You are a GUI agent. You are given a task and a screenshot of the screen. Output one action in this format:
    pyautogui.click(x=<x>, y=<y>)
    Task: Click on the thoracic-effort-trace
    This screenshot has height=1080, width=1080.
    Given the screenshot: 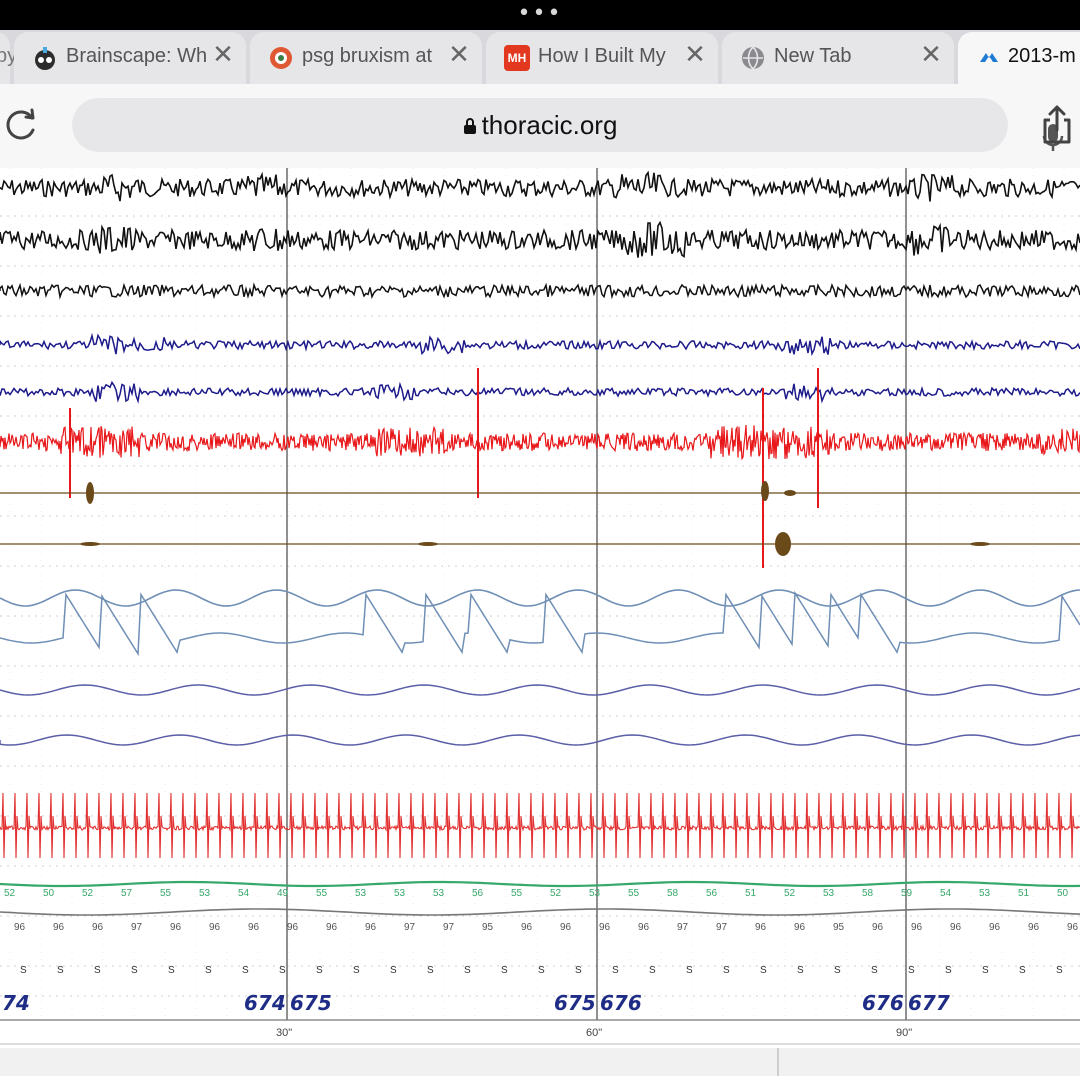 What is the action you would take?
    pyautogui.click(x=540, y=690)
    